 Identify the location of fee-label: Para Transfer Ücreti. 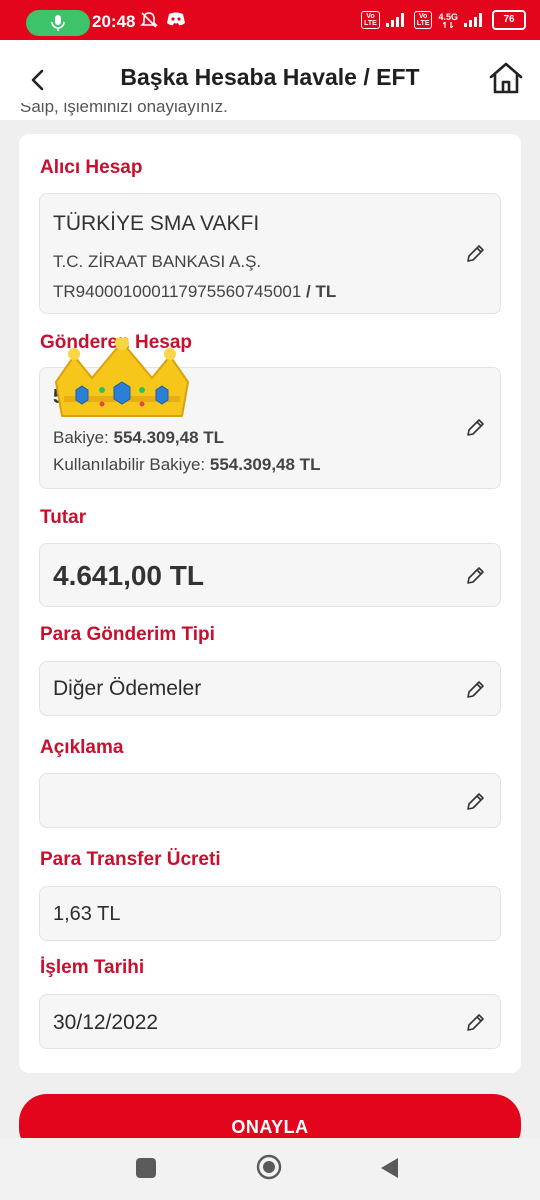
(130, 859).